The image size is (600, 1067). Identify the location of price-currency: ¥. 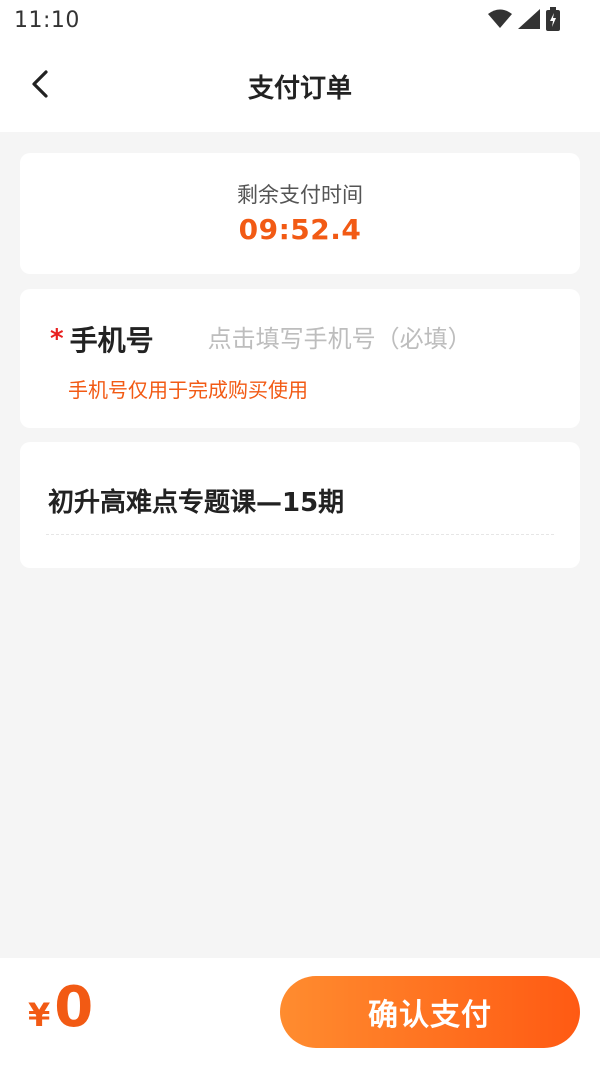
(39, 1015).